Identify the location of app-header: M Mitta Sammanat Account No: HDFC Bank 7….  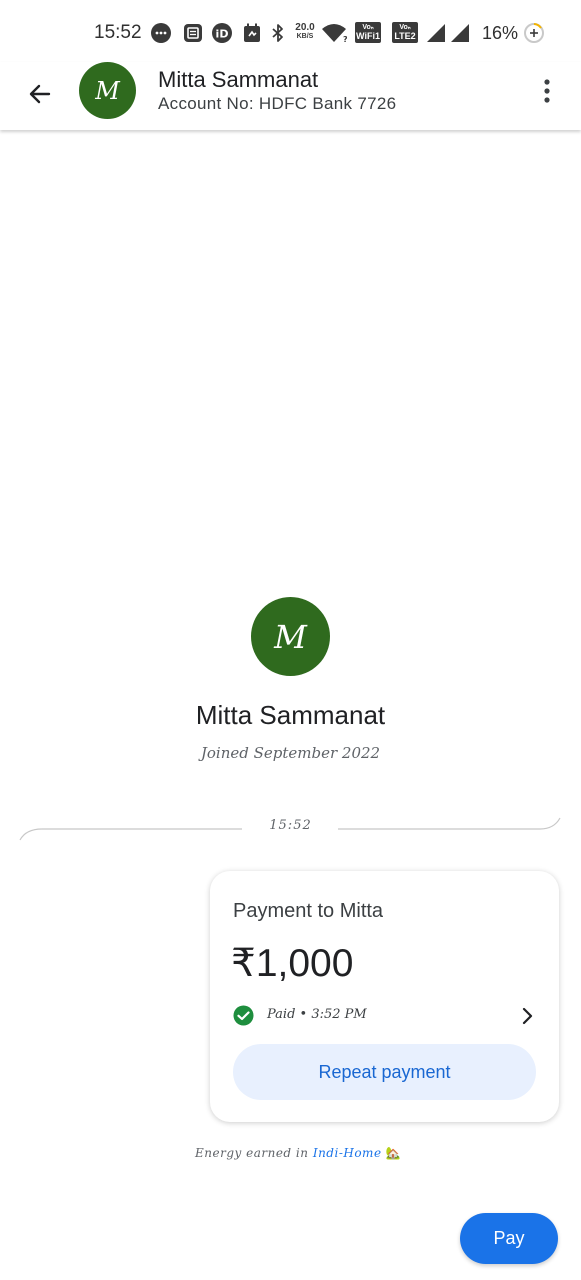
(290, 96).